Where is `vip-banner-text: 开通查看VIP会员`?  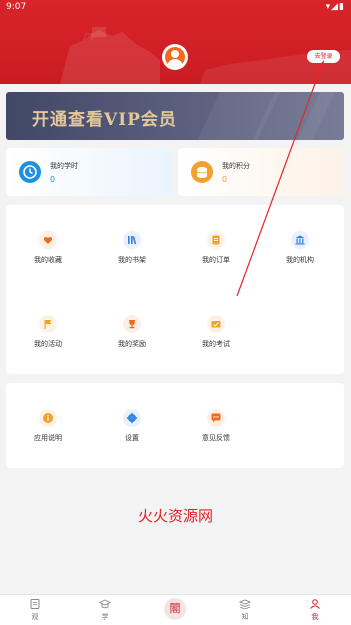 vip-banner-text: 开通查看VIP会员 is located at coordinates (104, 120).